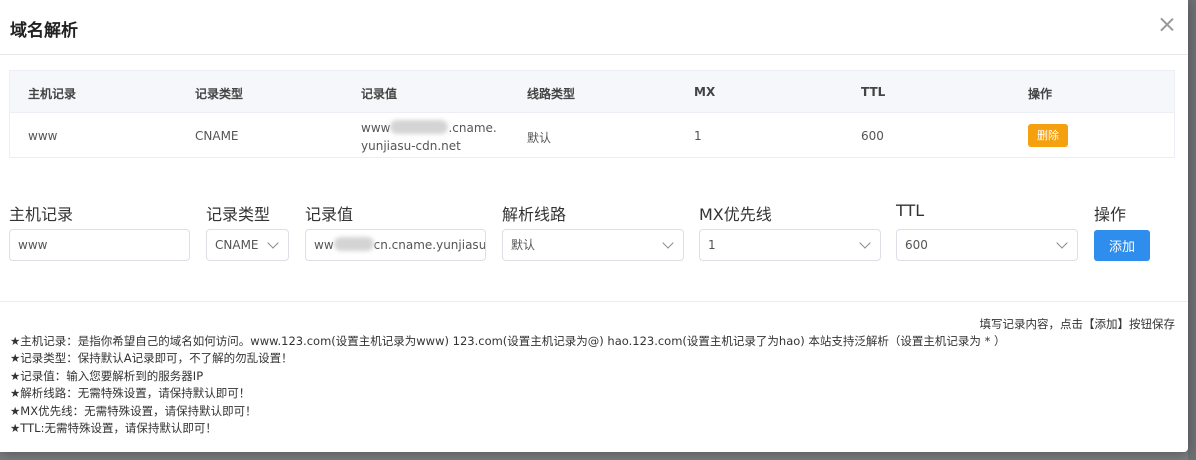 The image size is (1196, 460). I want to click on header-mx: MX, so click(705, 92).